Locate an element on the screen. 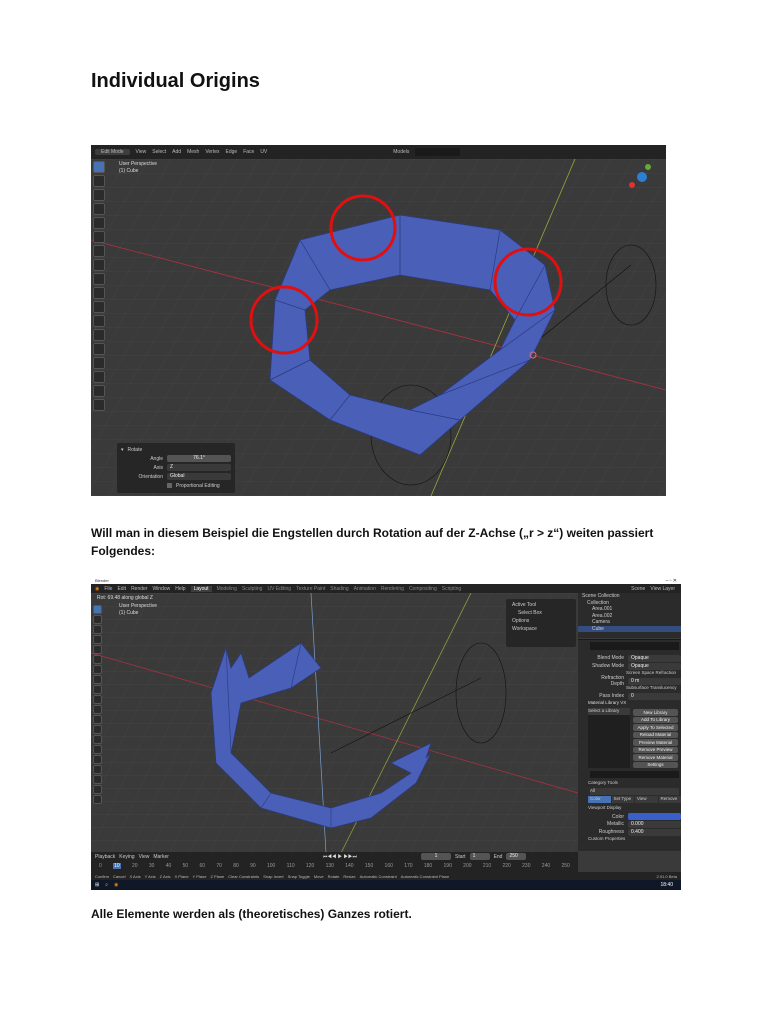 Image resolution: width=768 pixels, height=1024 pixels. library-select: Select a Library is located at coordinates (609, 711).